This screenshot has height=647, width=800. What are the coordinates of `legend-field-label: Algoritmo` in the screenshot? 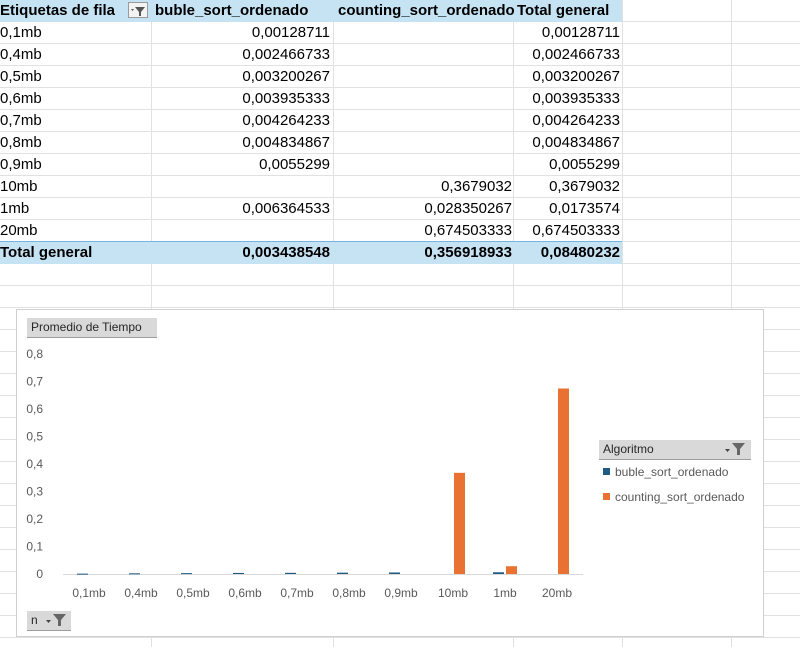 It's located at (628, 449).